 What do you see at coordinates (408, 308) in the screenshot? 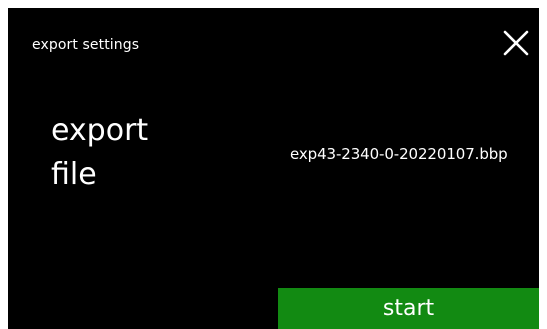
I see `start-button: start` at bounding box center [408, 308].